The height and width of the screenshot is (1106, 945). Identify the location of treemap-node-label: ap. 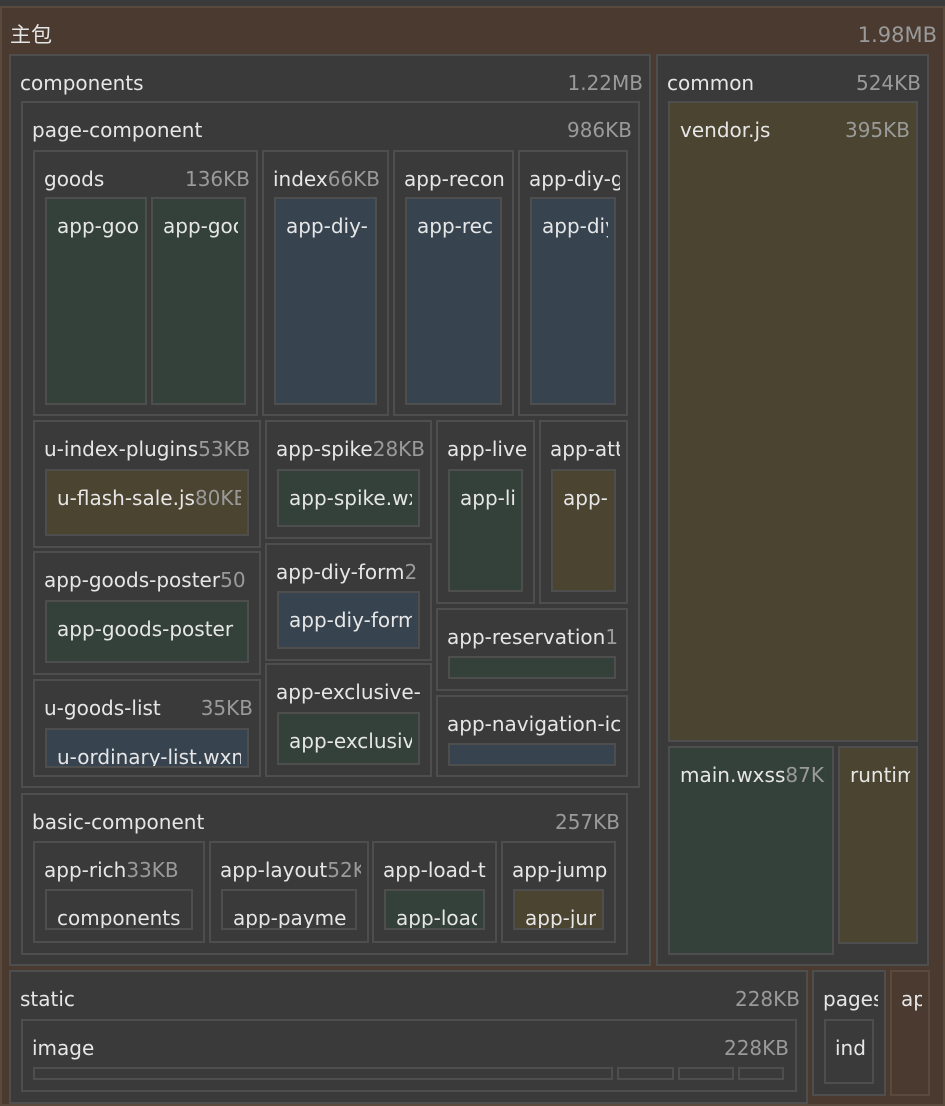
(911, 999).